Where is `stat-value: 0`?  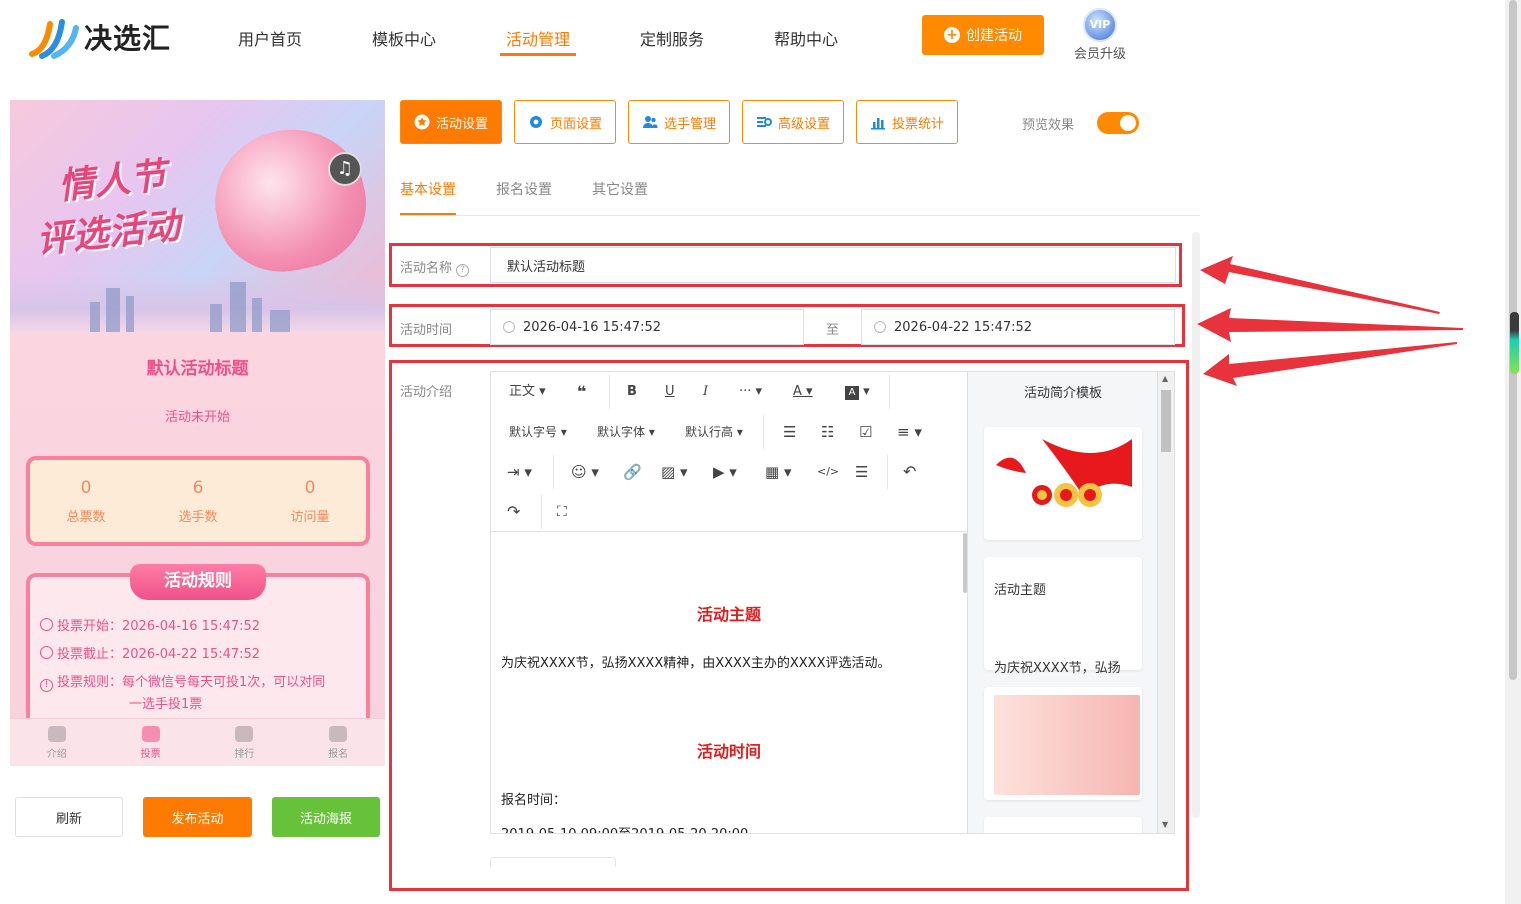
stat-value: 0 is located at coordinates (86, 487).